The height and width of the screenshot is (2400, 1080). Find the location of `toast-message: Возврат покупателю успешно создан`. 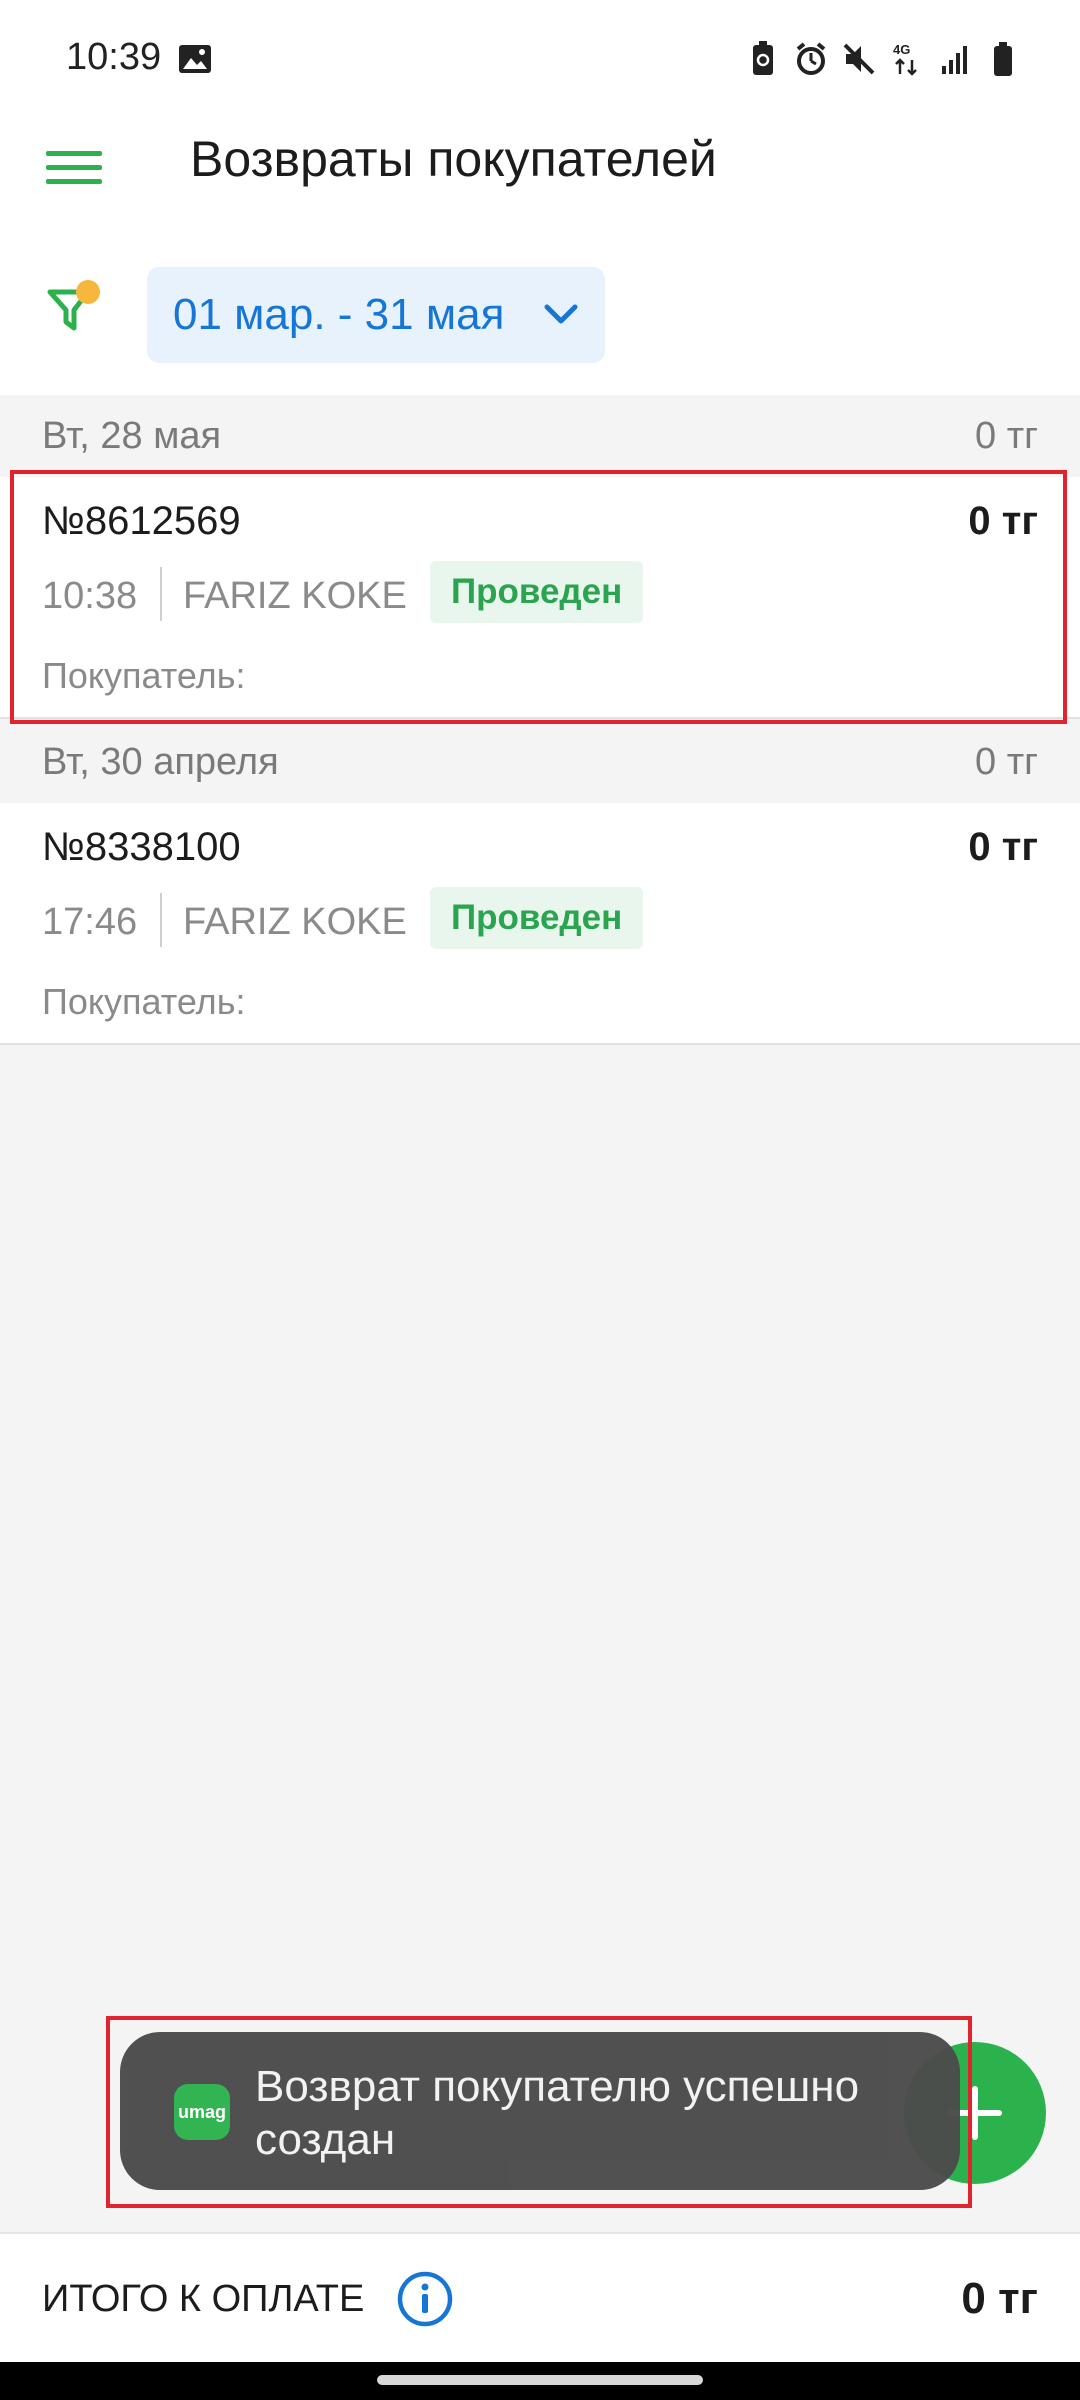

toast-message: Возврат покупателю успешно создан is located at coordinates (557, 2113).